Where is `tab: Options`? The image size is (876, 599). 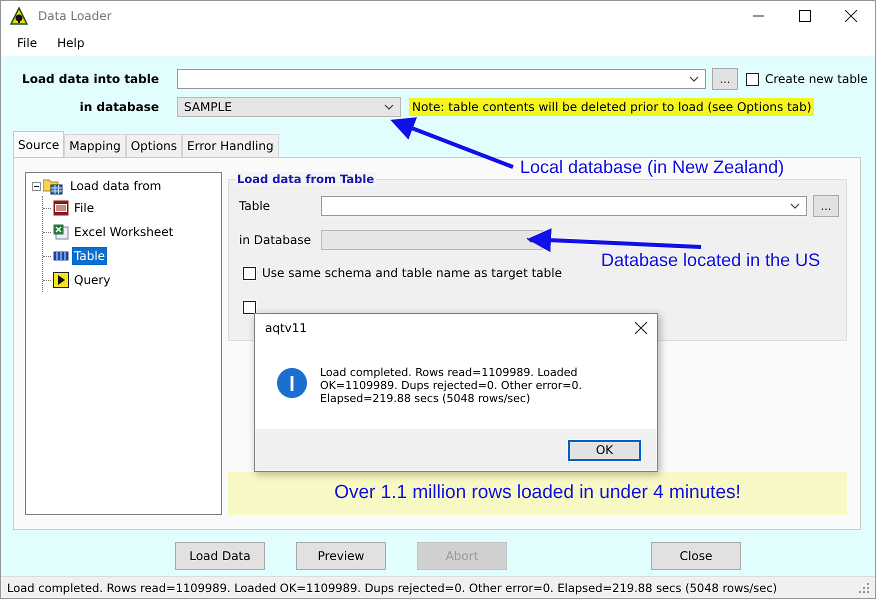
tab: Options is located at coordinates (154, 145).